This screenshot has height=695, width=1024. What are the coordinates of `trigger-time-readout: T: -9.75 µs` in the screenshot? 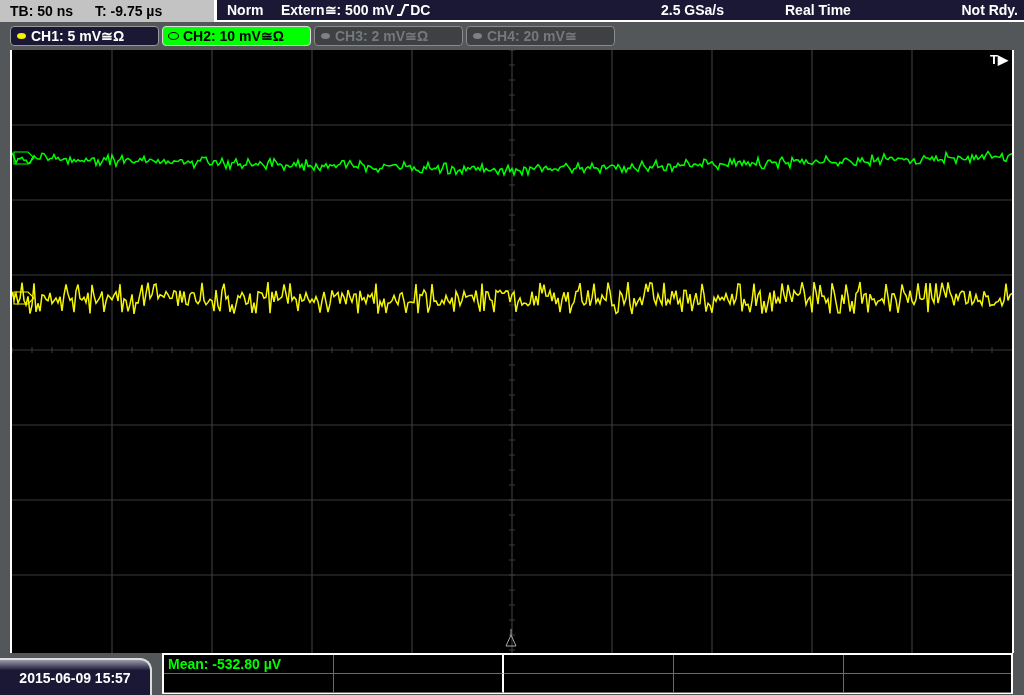 It's located at (129, 11).